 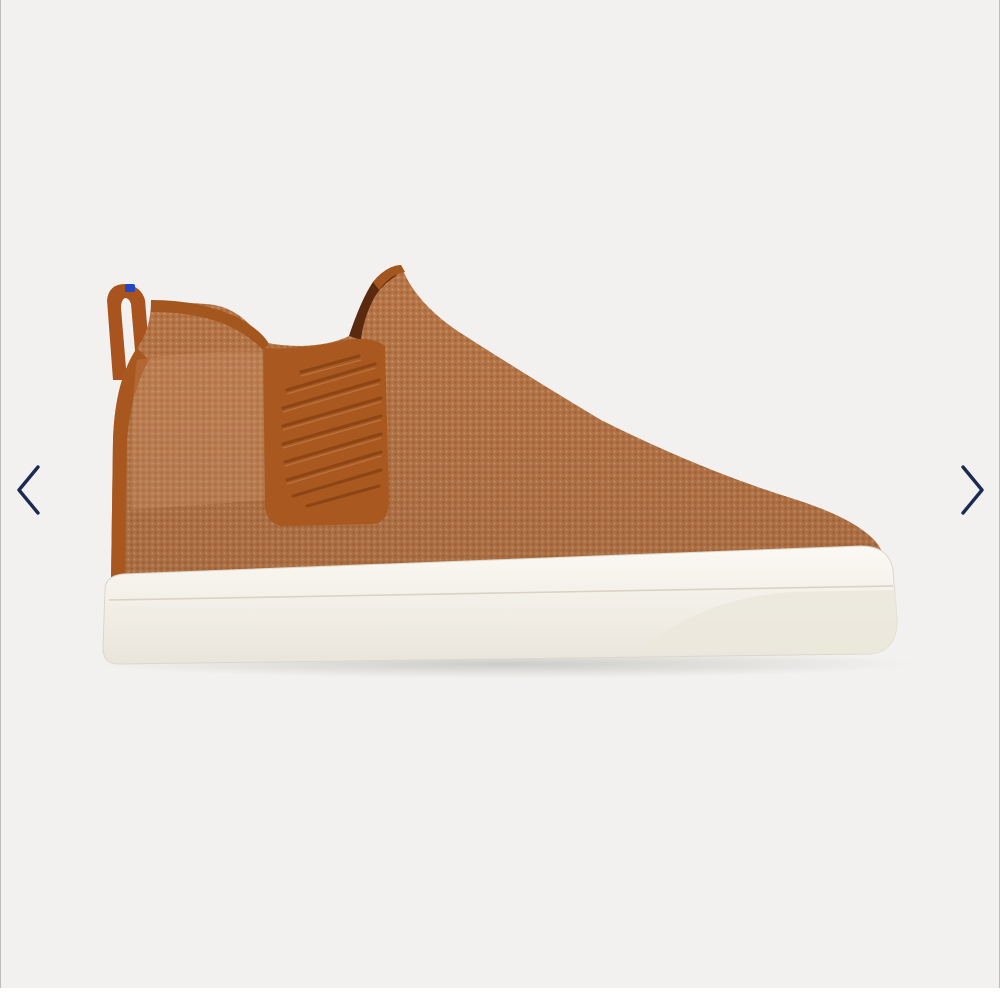 I want to click on next-image-button, so click(x=973, y=490).